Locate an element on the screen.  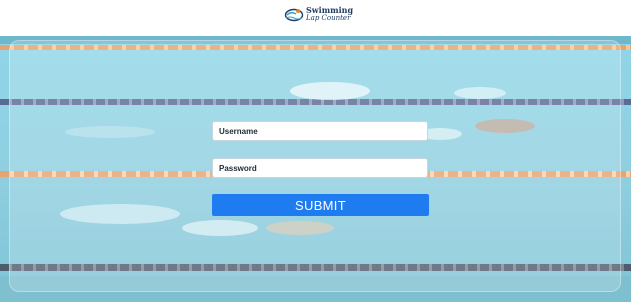
top-header: Swimming Lap Counter is located at coordinates (315, 18).